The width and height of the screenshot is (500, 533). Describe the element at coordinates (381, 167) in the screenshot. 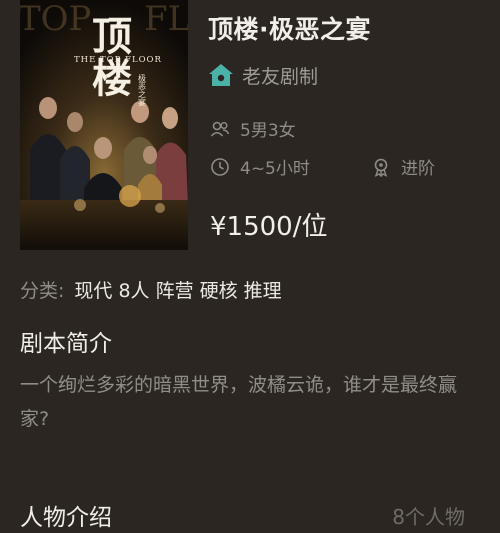

I see `medal-icon` at that location.